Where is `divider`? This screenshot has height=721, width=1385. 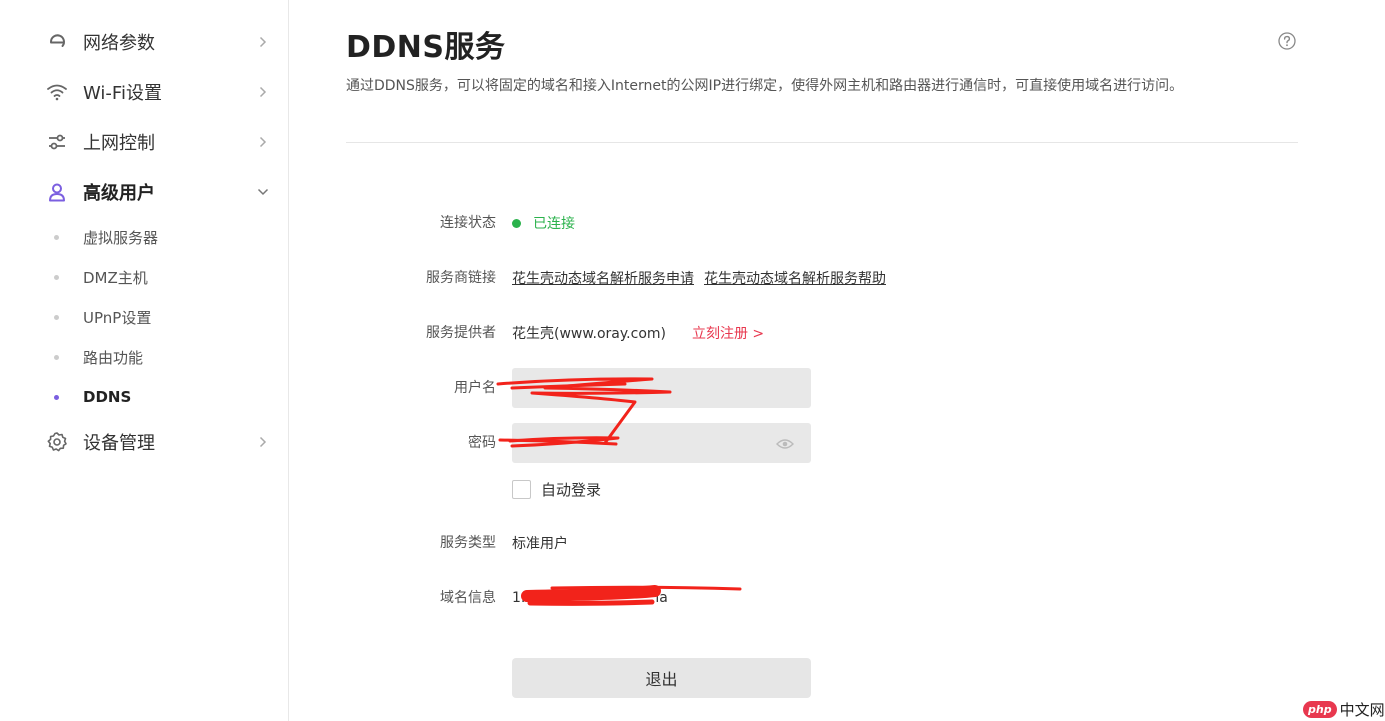
divider is located at coordinates (822, 142).